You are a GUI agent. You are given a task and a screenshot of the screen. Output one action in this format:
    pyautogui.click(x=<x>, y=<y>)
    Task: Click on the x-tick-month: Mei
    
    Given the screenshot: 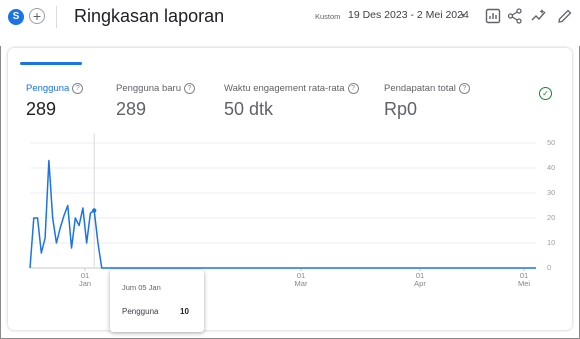 What is the action you would take?
    pyautogui.click(x=524, y=283)
    